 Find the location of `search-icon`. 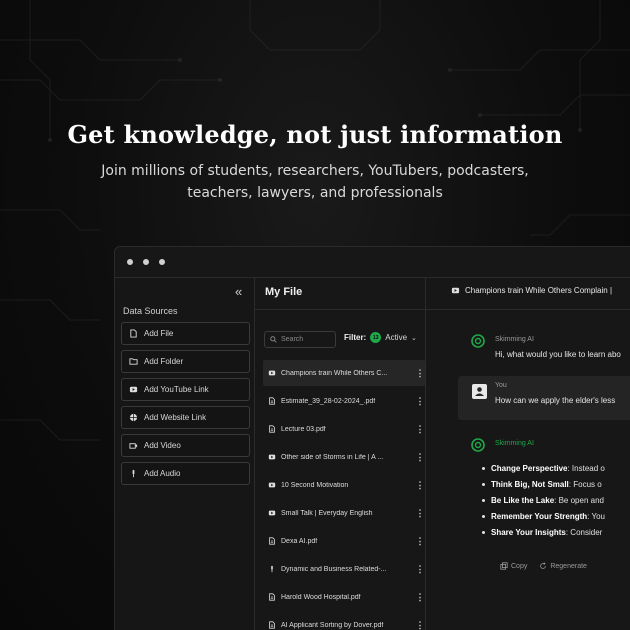

search-icon is located at coordinates (273, 339).